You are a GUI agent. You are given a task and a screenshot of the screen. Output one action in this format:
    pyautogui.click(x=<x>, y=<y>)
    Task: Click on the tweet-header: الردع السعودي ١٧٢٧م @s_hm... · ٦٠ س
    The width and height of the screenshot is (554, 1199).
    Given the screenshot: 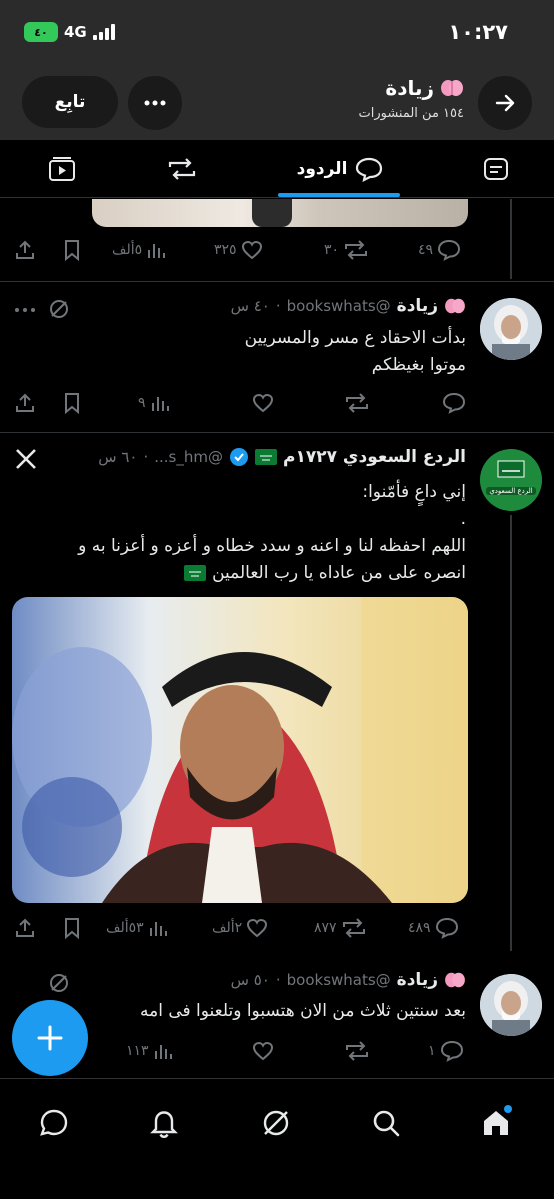 What is the action you would take?
    pyautogui.click(x=282, y=457)
    